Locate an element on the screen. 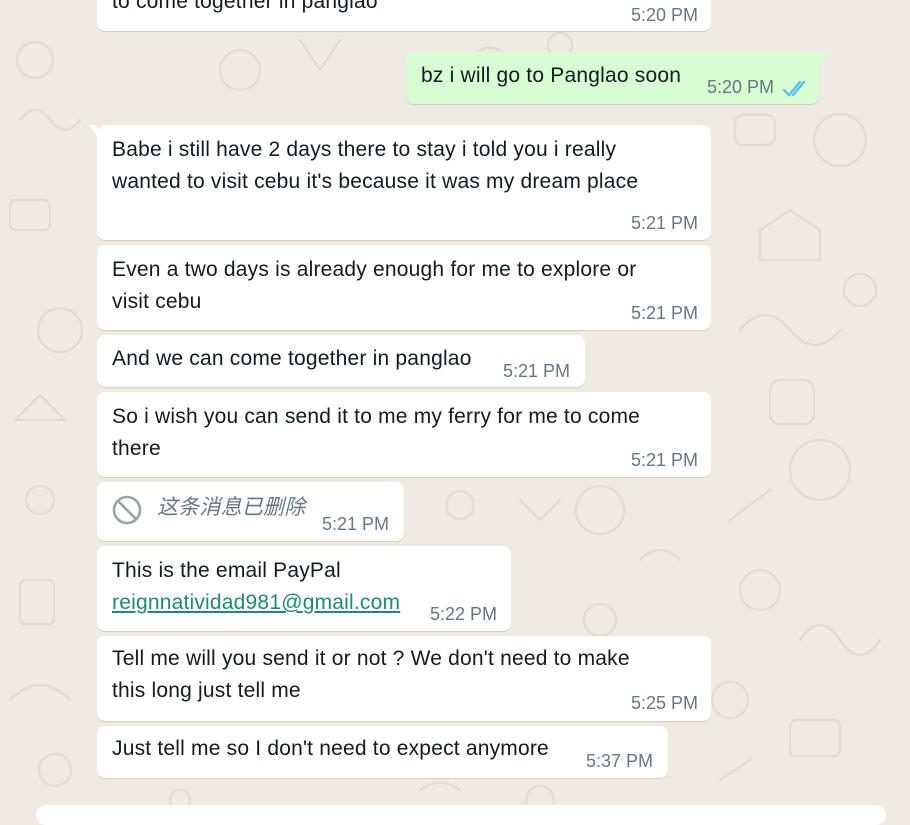 This screenshot has height=825, width=910. blocked-icon is located at coordinates (127, 512).